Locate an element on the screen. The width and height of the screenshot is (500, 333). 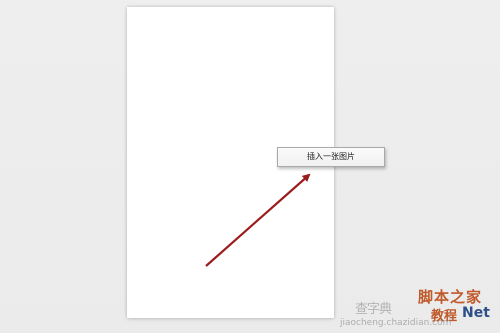
watermark-net: Net is located at coordinates (476, 313).